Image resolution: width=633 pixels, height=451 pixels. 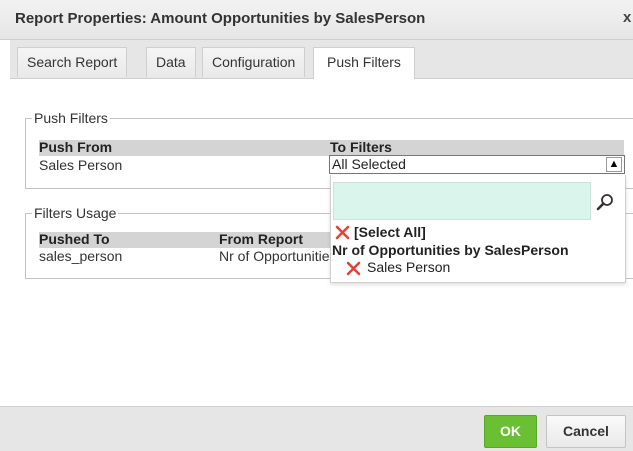 What do you see at coordinates (185, 239) in the screenshot?
I see `filters-usage-header-row: Pushed To From Report` at bounding box center [185, 239].